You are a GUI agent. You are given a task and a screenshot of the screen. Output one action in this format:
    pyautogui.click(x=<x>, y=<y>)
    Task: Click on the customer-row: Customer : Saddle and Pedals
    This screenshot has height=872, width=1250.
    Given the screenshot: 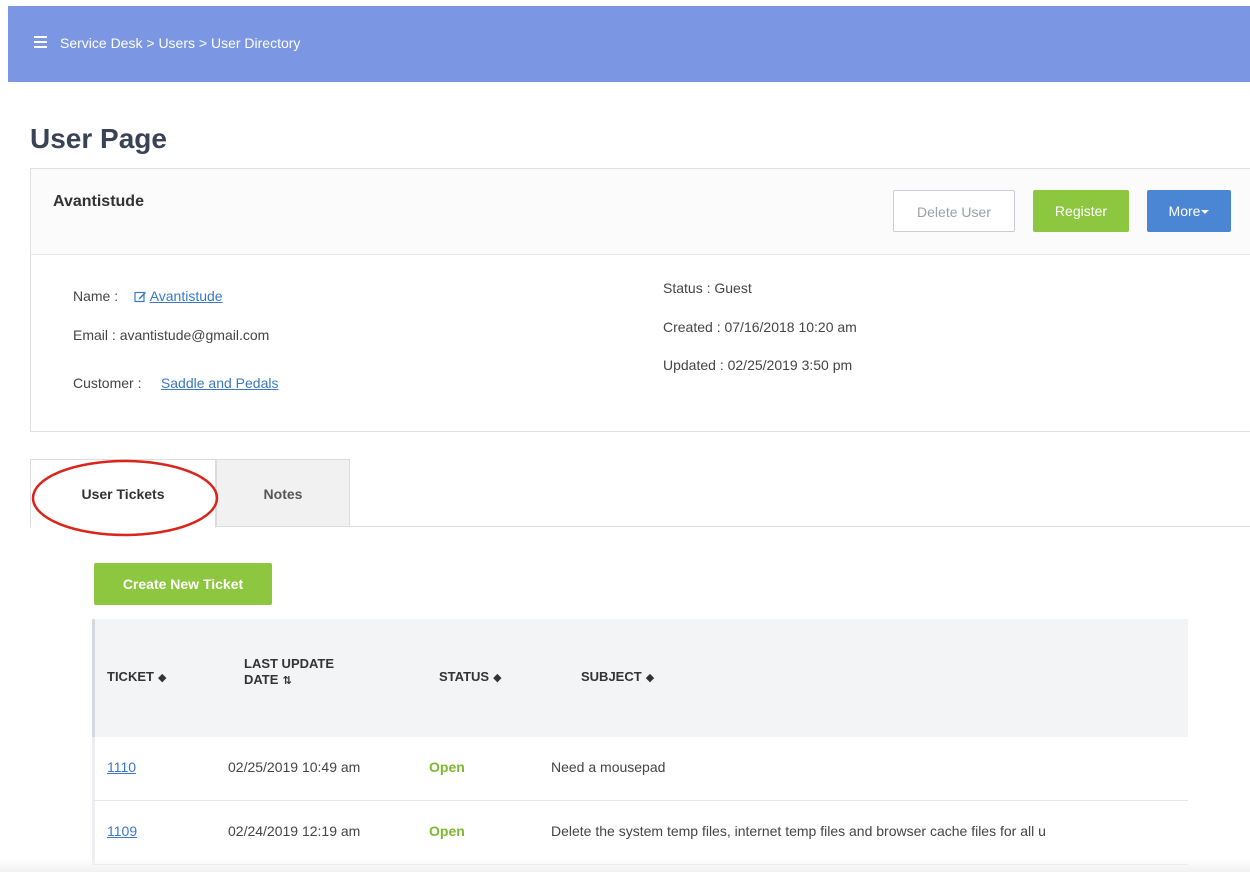 What is the action you would take?
    pyautogui.click(x=175, y=383)
    